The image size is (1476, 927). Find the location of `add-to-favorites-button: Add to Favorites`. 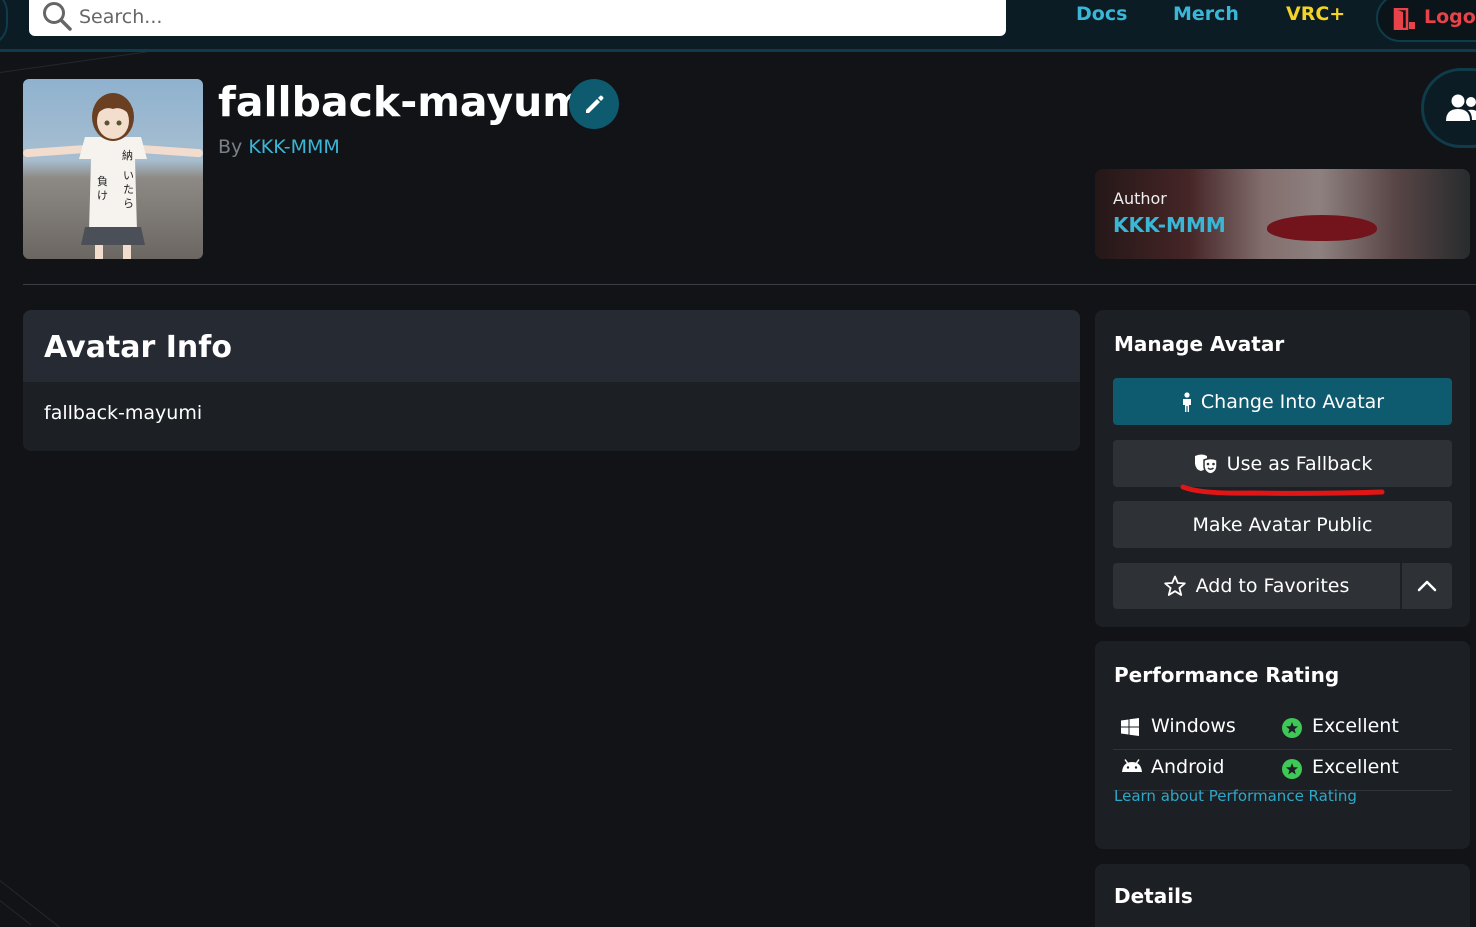

add-to-favorites-button: Add to Favorites is located at coordinates (1256, 586).